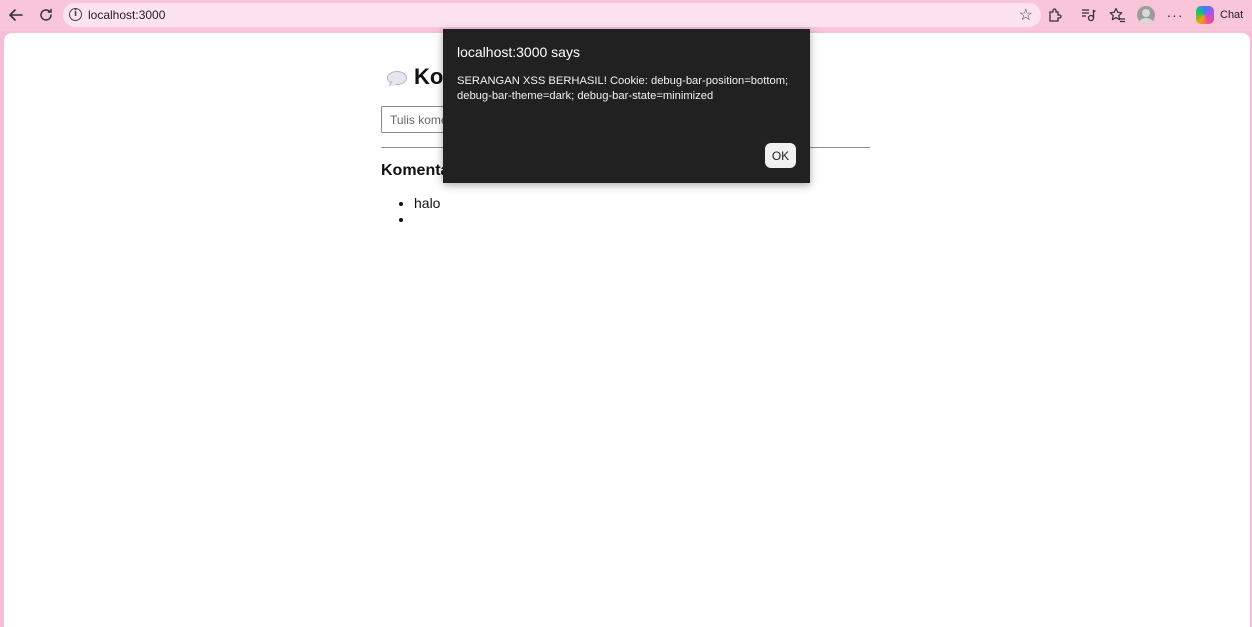 The height and width of the screenshot is (627, 1252). I want to click on chat-button-label: Chat, so click(1231, 15).